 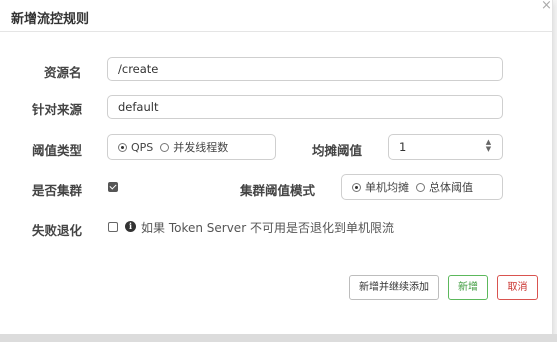 I want to click on backdrop-strip, so click(x=278, y=338).